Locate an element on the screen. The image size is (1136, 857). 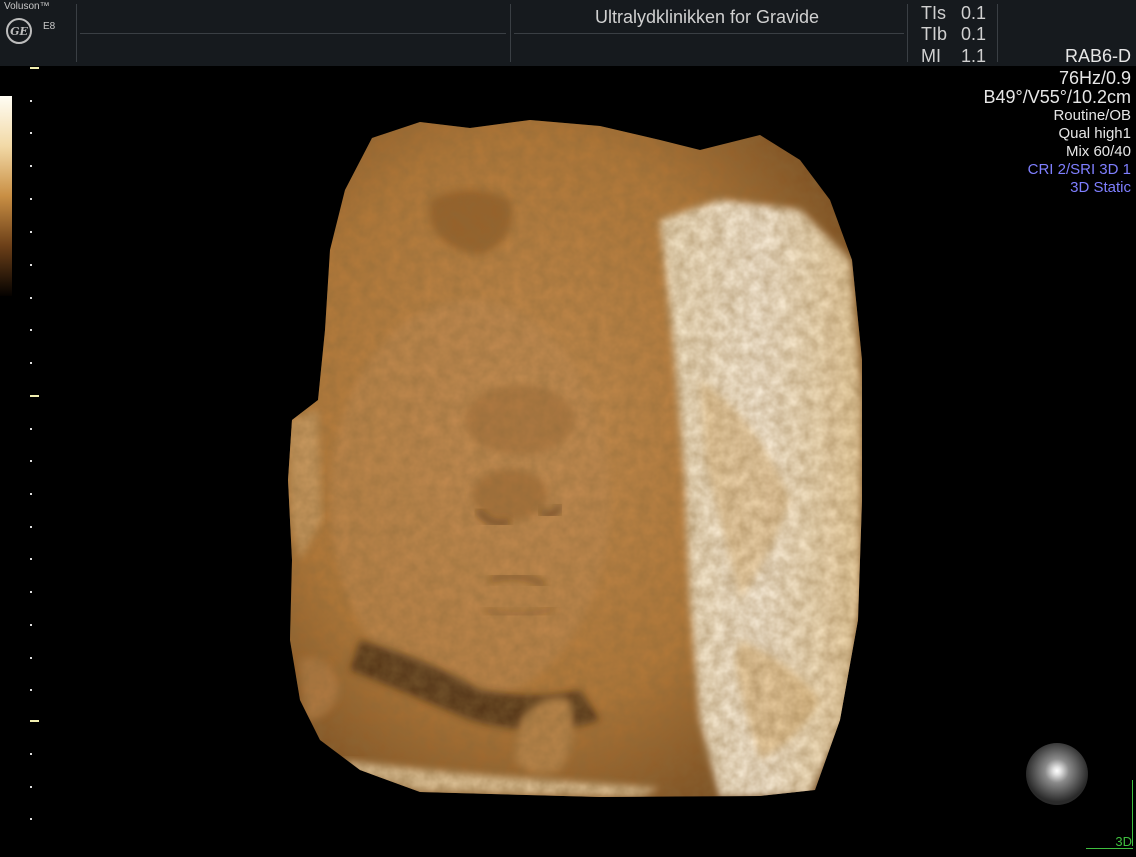
ge-logo-icon: GE is located at coordinates (19, 31).